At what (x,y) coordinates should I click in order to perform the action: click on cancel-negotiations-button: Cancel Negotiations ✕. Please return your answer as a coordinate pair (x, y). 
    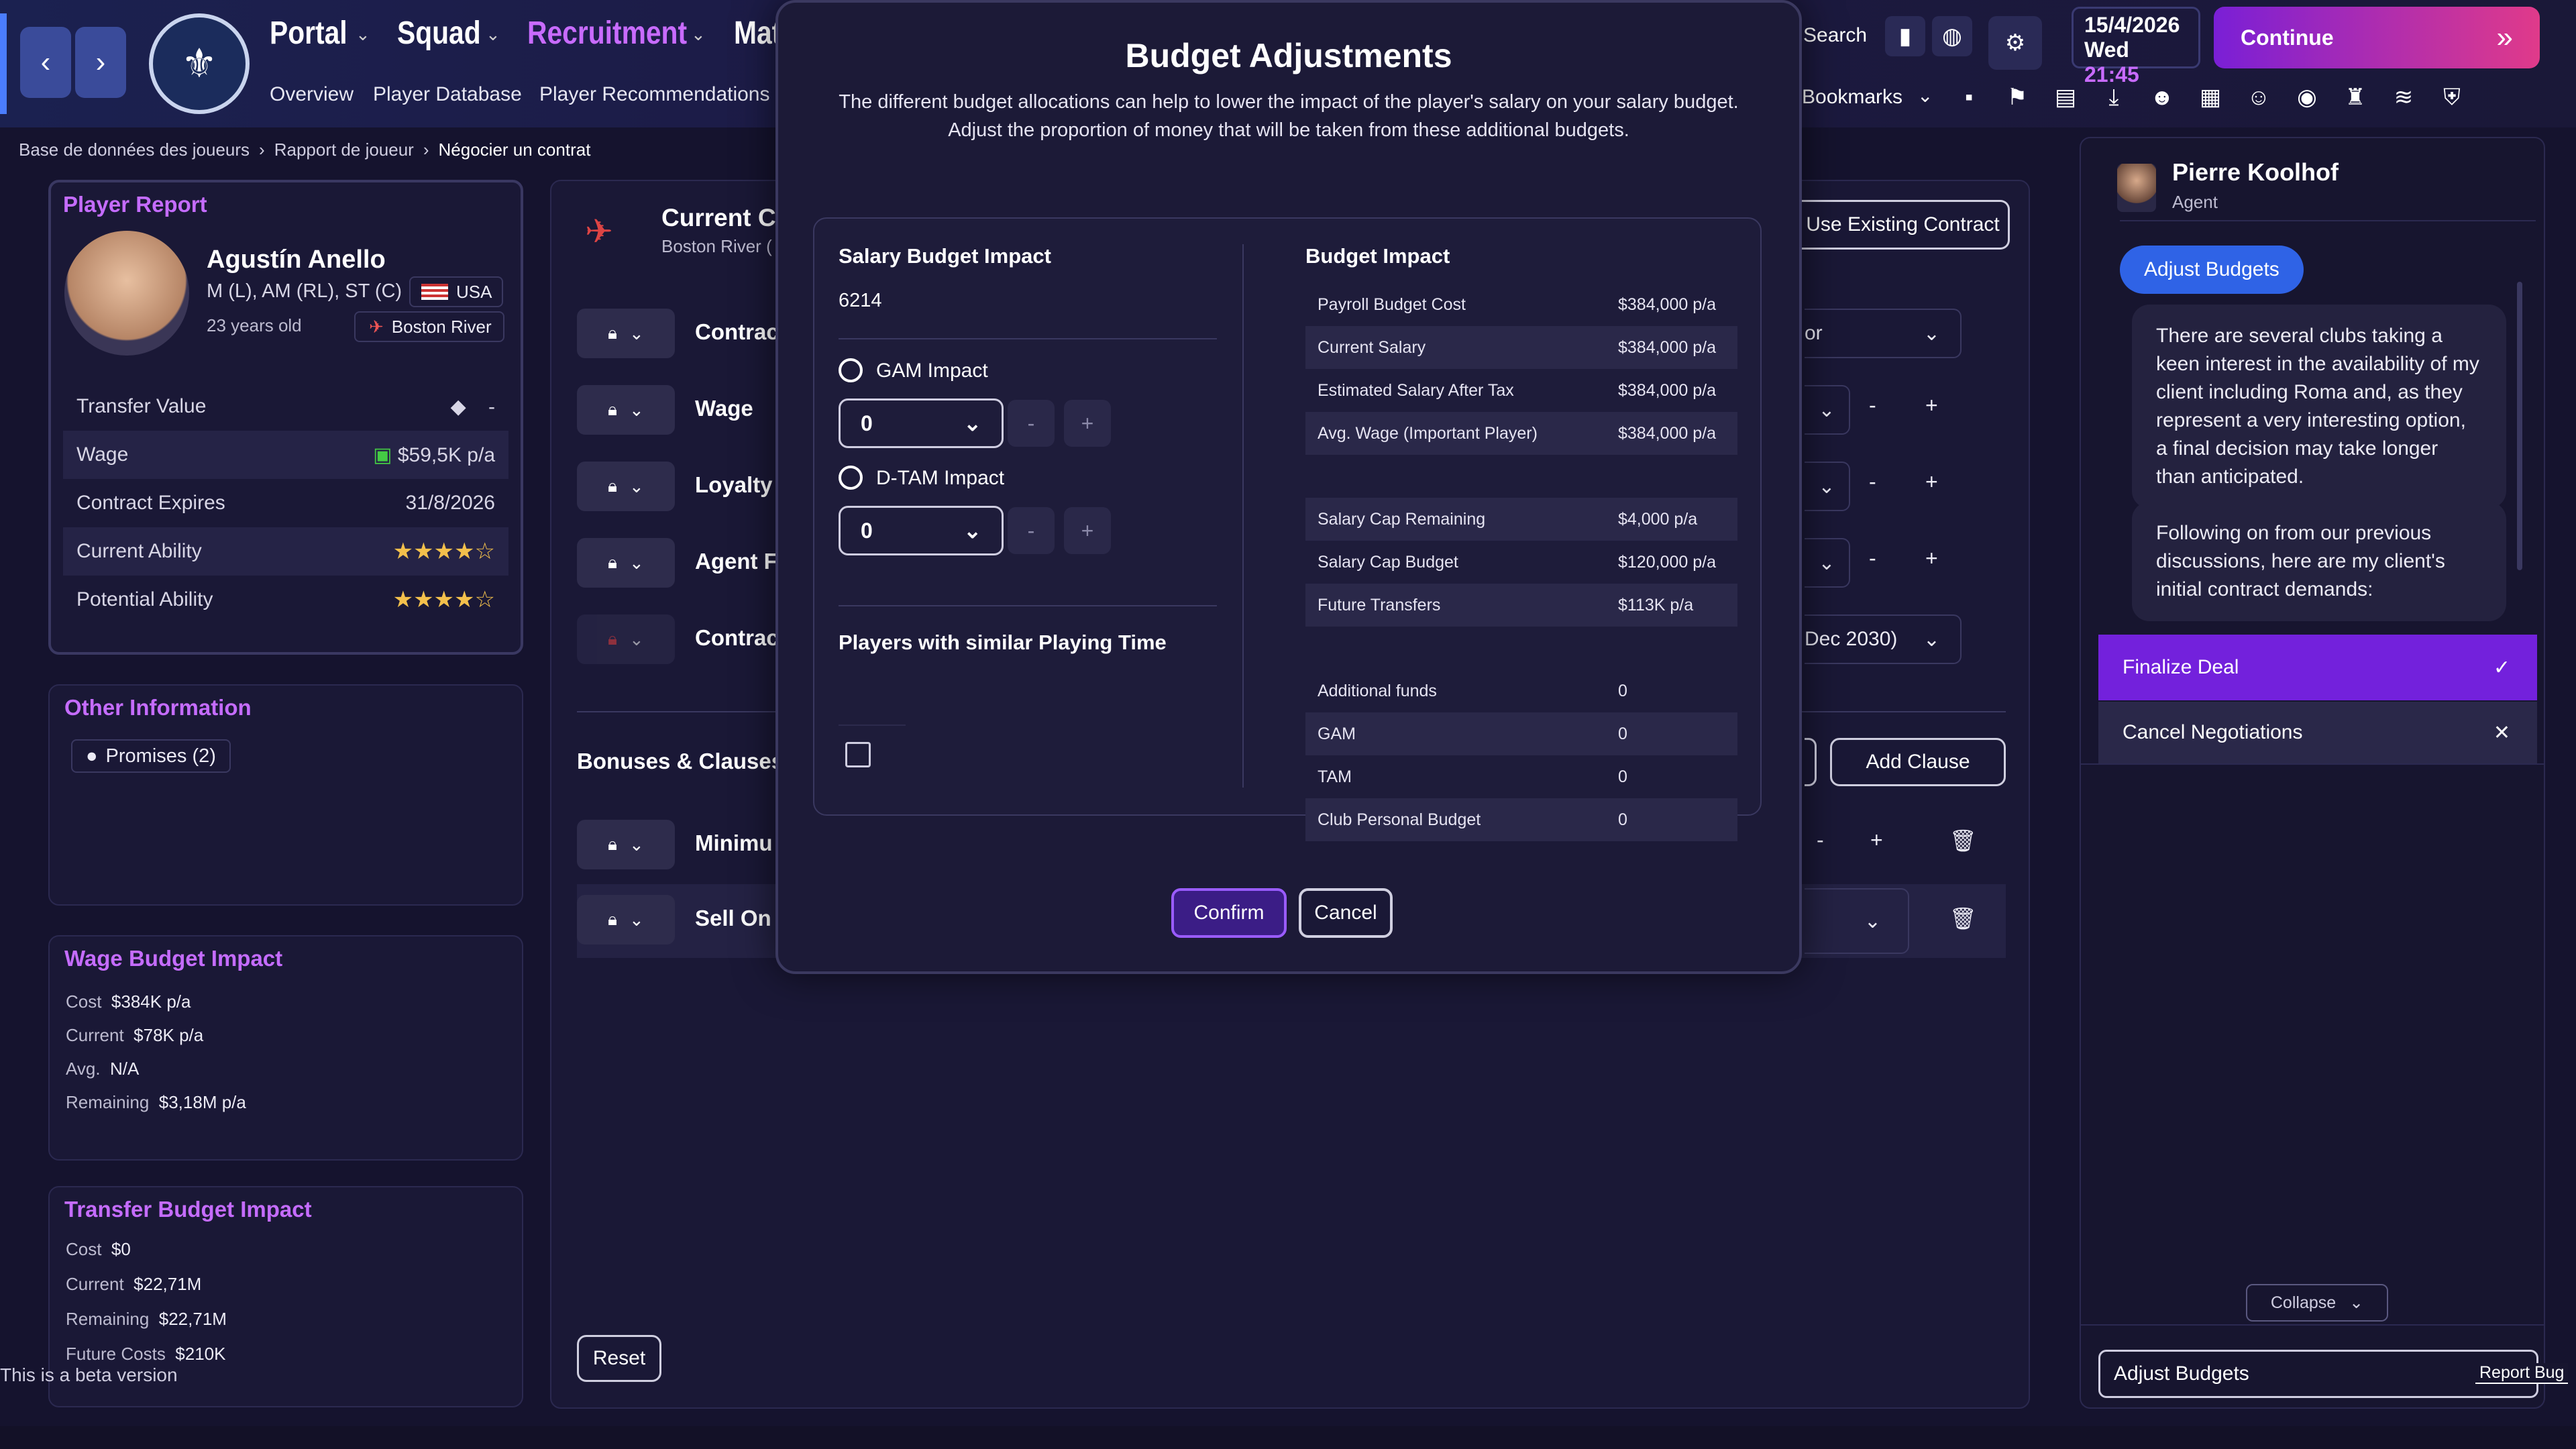
    Looking at the image, I should click on (2317, 732).